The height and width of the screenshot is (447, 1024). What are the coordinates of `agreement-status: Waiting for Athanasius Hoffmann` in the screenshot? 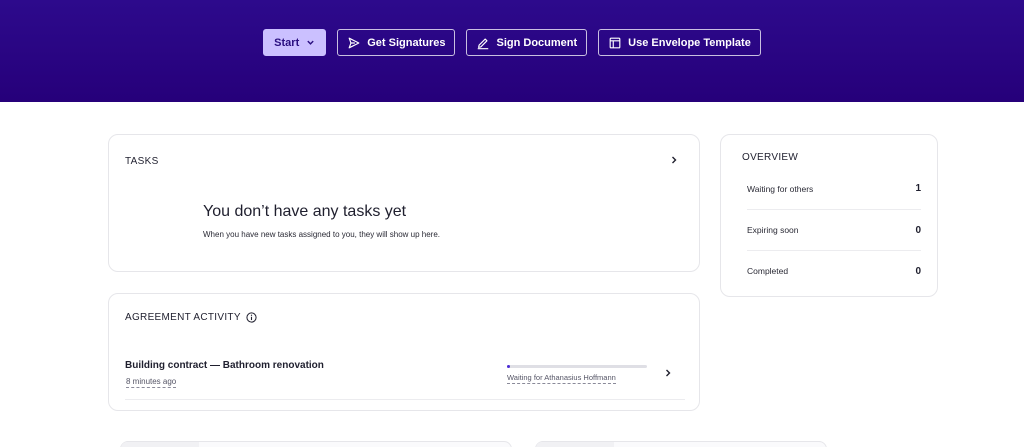 It's located at (561, 378).